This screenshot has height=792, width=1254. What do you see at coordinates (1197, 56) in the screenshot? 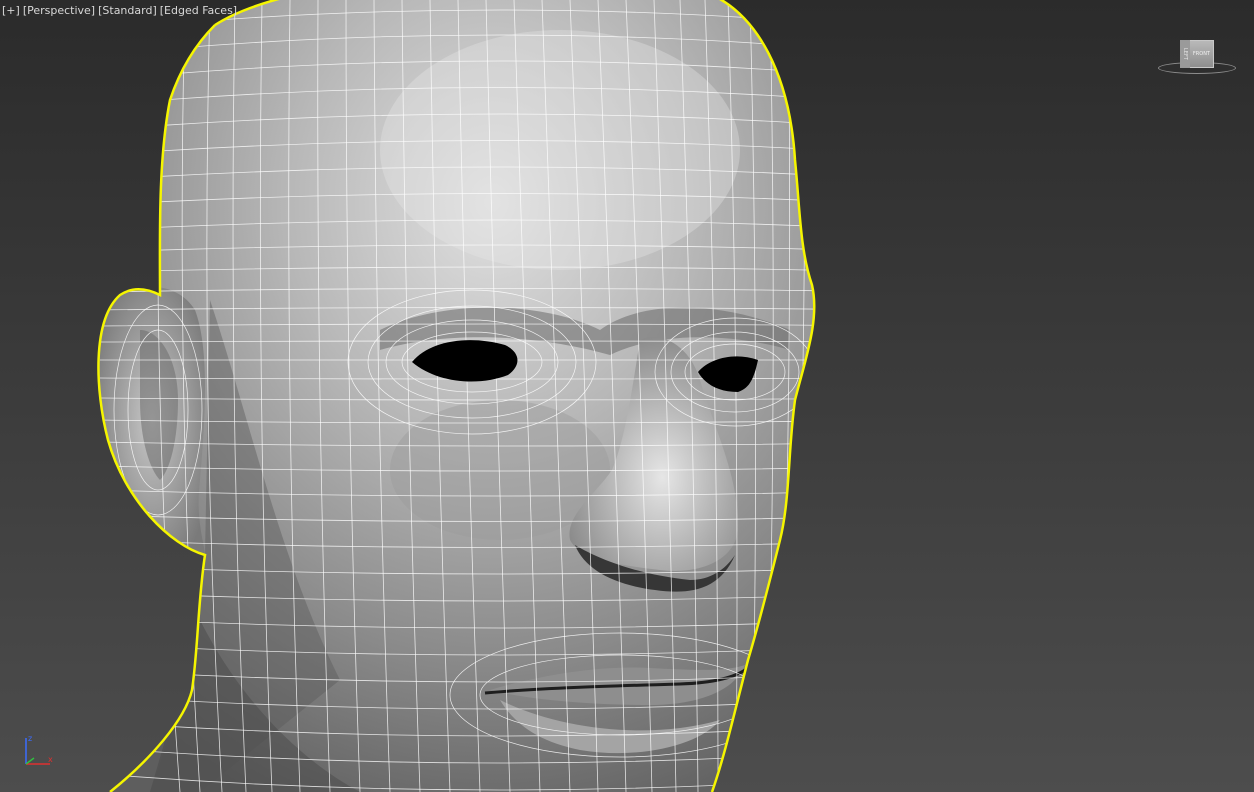
I see `viewcube-icon: FRONT LEFT` at bounding box center [1197, 56].